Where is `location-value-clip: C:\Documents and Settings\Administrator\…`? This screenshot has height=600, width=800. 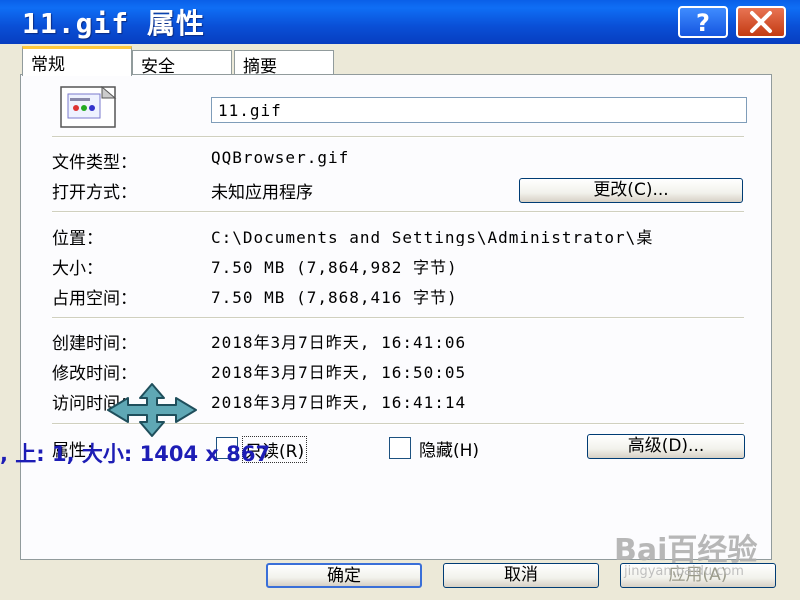
location-value-clip: C:\Documents and Settings\Administrator\… is located at coordinates (482, 235).